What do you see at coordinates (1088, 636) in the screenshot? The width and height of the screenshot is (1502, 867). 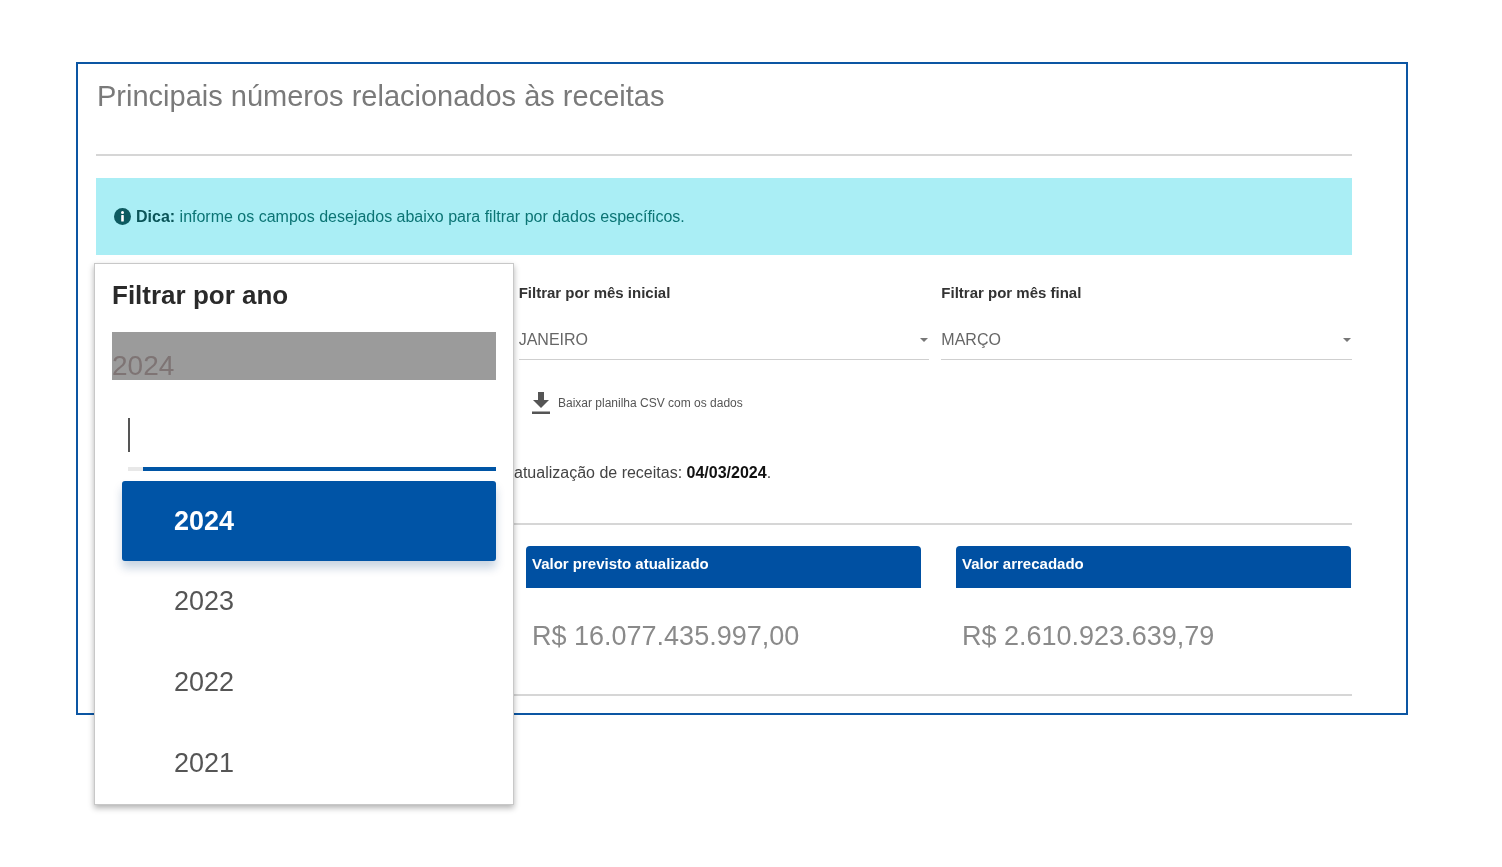 I see `card-value: R$ 2.610.923.639,79` at bounding box center [1088, 636].